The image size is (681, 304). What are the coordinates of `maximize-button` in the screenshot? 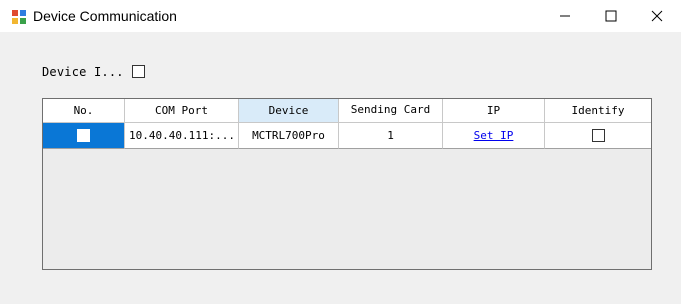 It's located at (611, 16).